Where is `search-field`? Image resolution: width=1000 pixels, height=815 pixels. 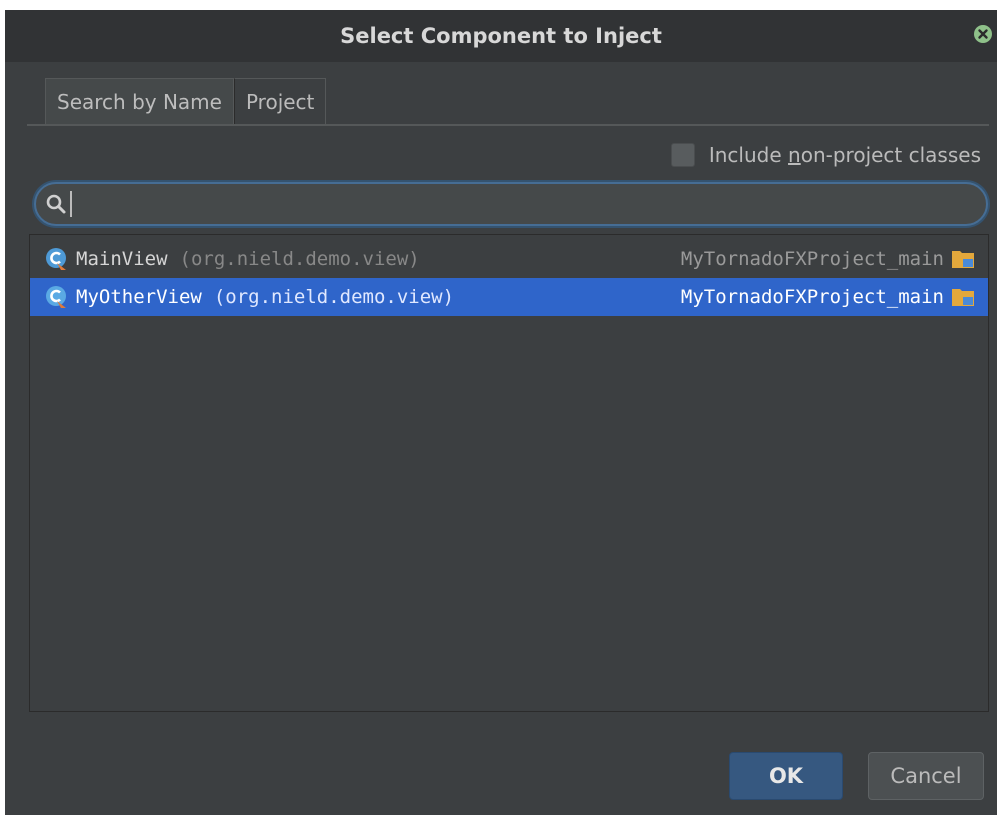 search-field is located at coordinates (511, 204).